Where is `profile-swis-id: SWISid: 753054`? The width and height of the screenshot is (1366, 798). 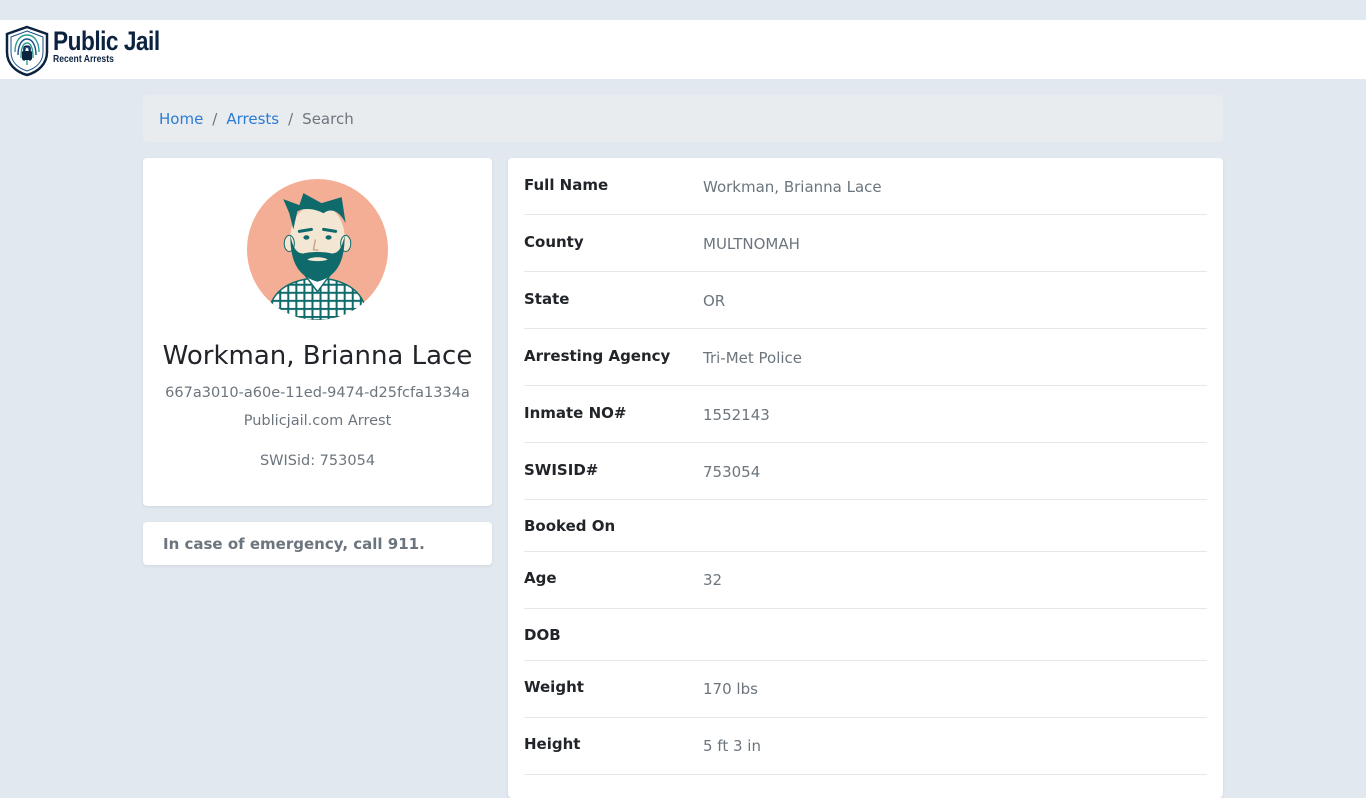
profile-swis-id: SWISid: 753054 is located at coordinates (317, 461).